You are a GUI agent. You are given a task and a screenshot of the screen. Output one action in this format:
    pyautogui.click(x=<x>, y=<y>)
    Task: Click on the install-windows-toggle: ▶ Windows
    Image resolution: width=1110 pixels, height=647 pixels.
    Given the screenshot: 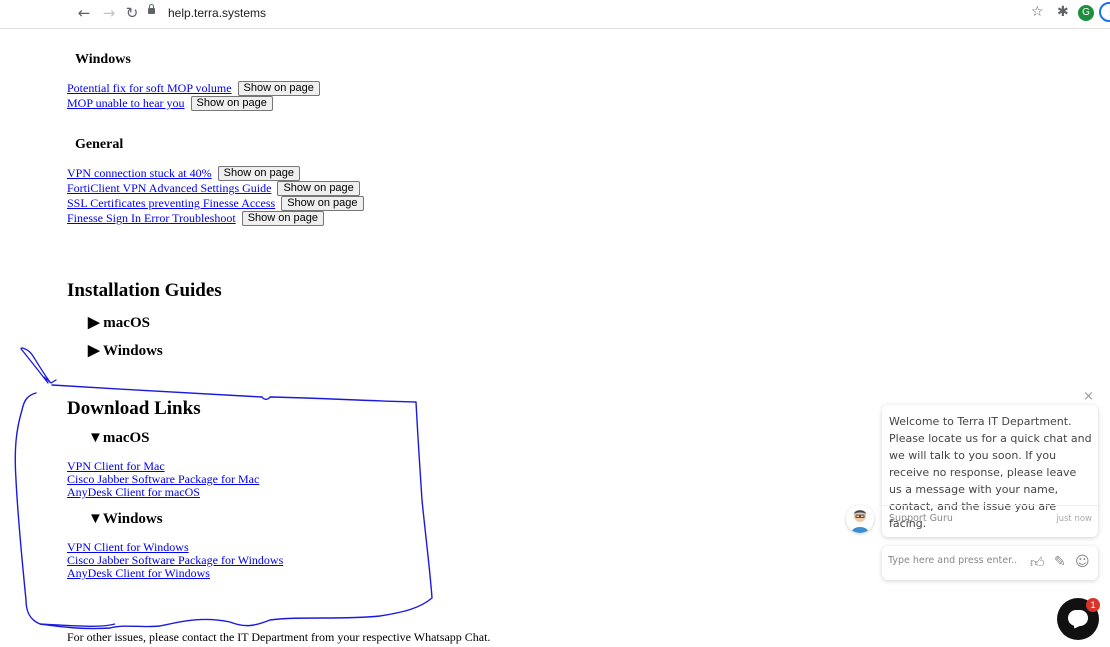 What is the action you would take?
    pyautogui.click(x=125, y=350)
    